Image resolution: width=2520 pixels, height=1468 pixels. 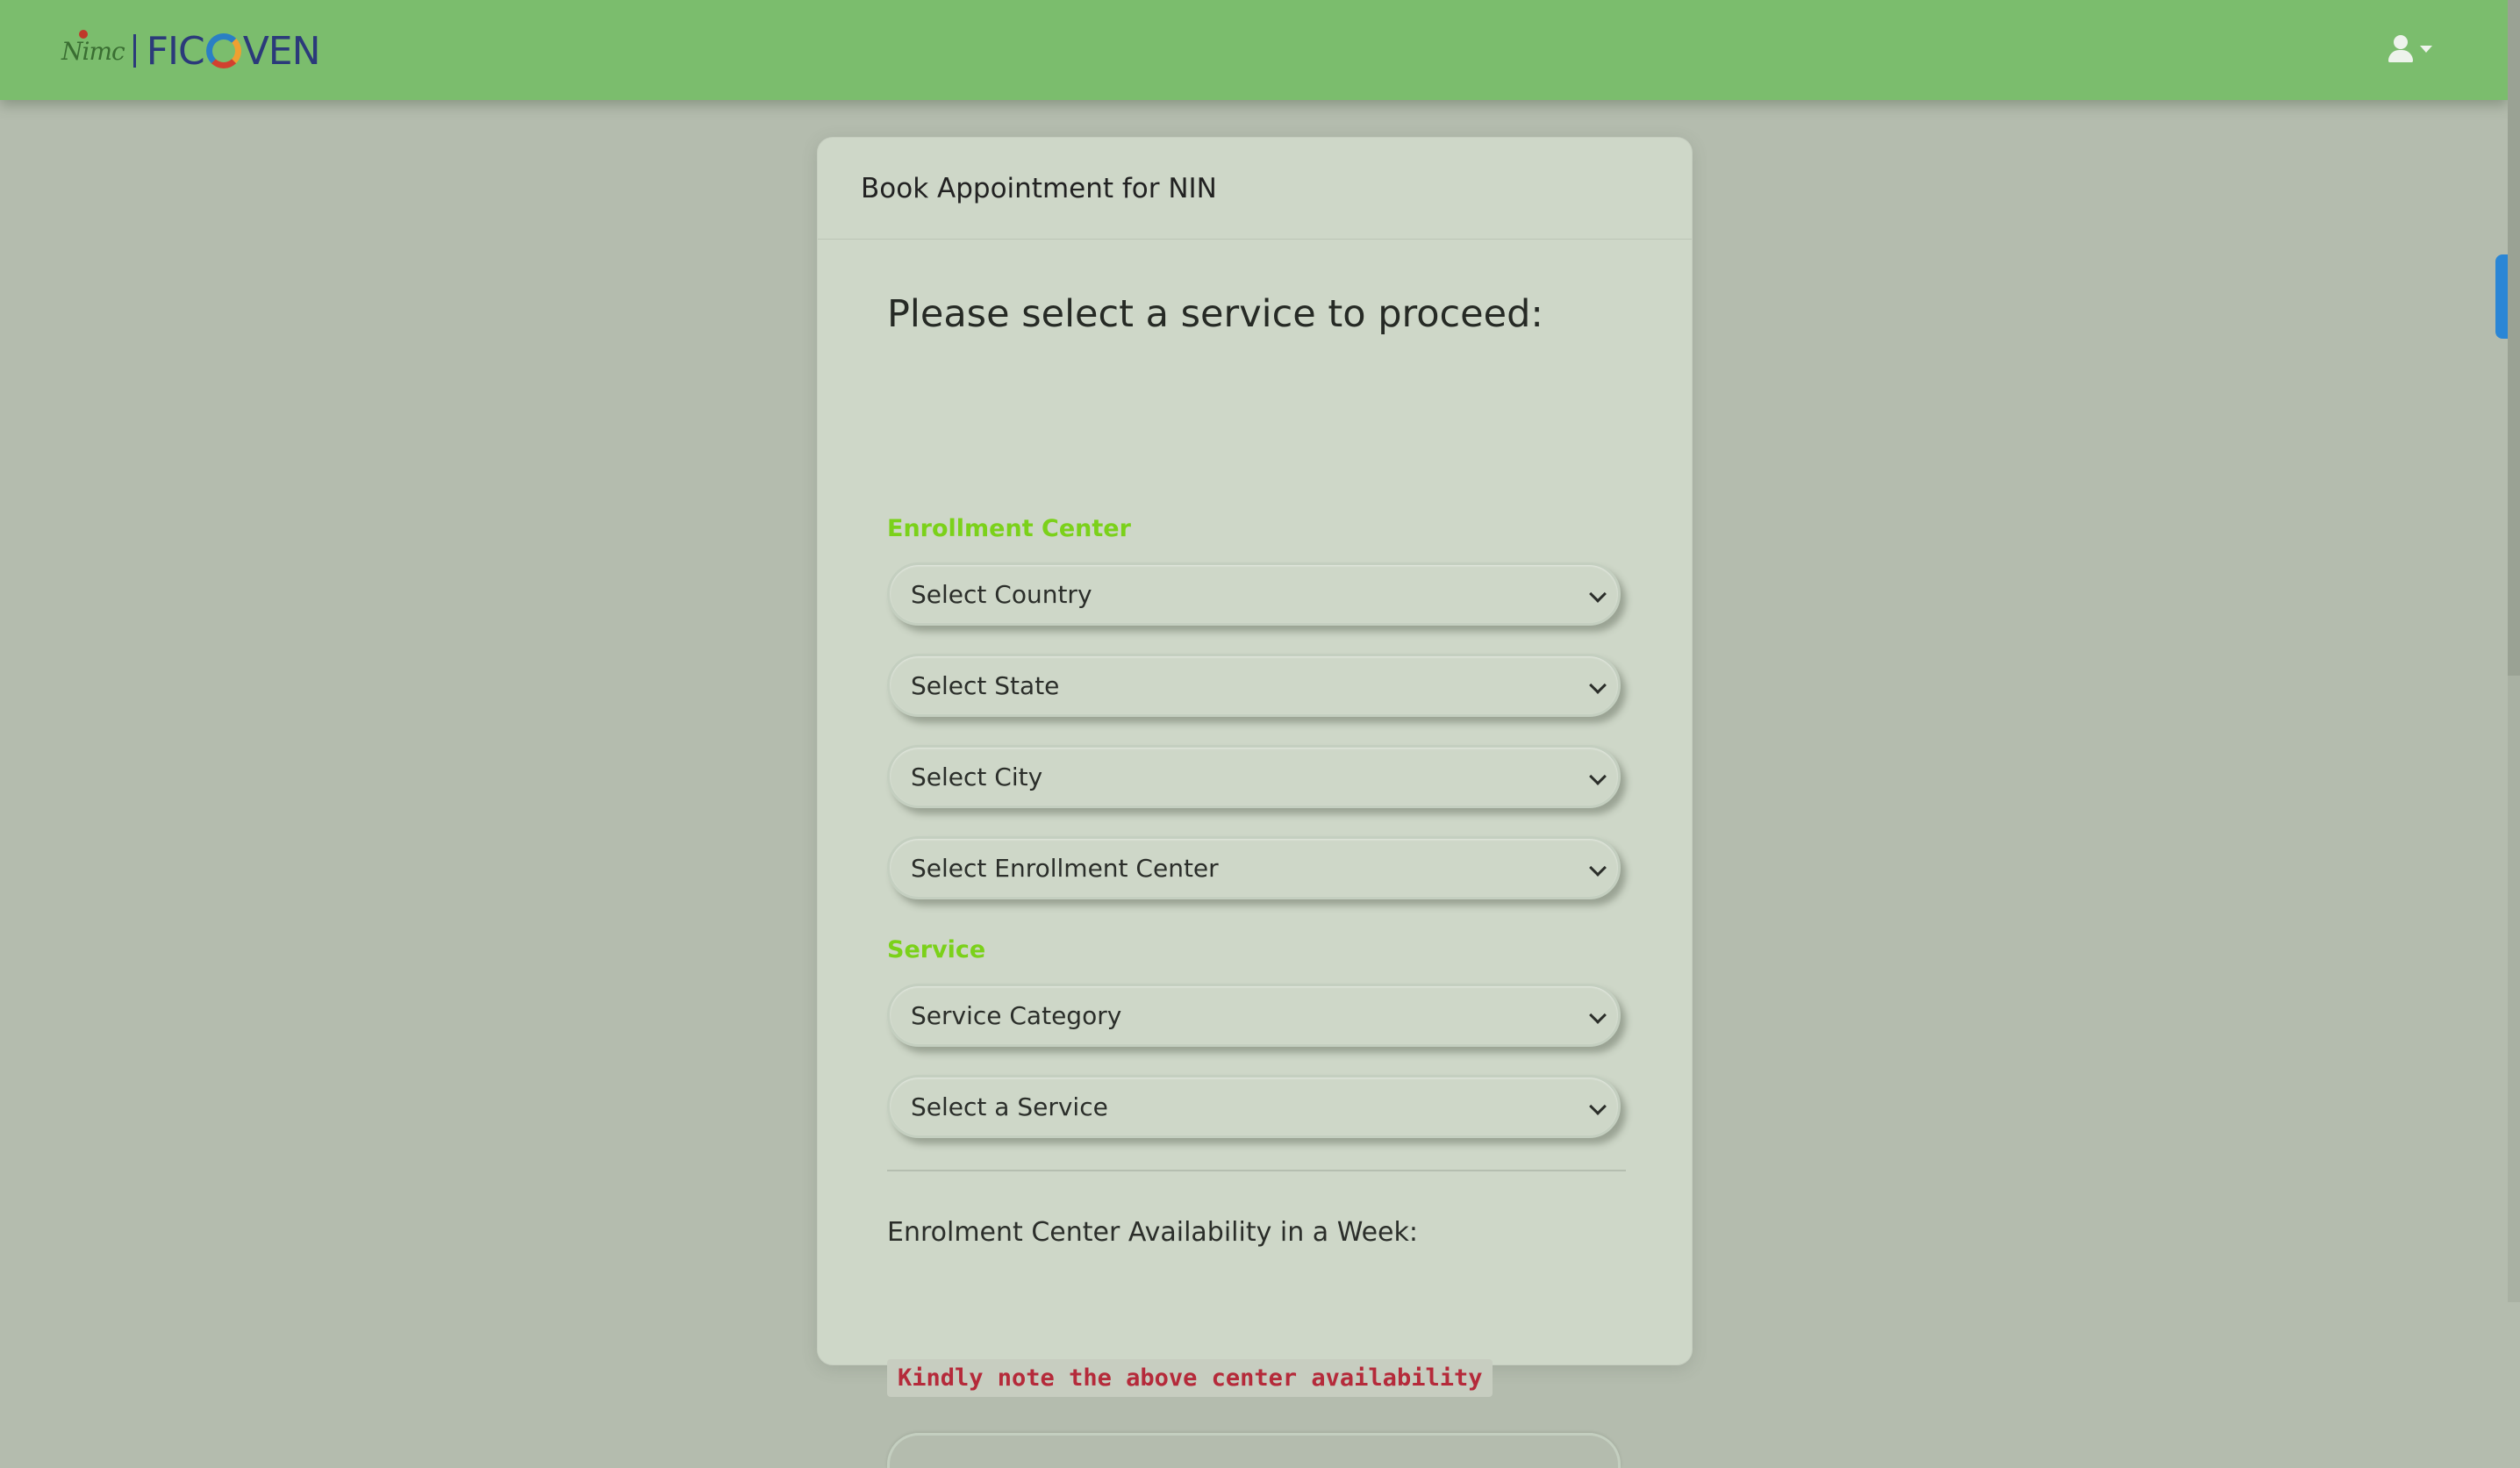 I want to click on country-select: Select Country, so click(x=1254, y=594).